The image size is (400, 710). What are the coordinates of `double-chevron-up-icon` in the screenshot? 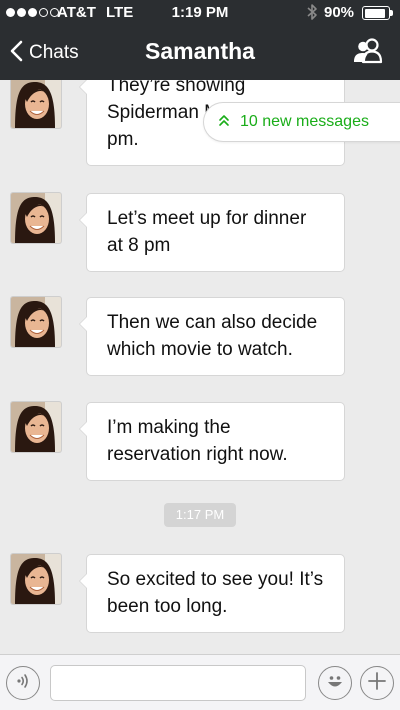 It's located at (224, 122).